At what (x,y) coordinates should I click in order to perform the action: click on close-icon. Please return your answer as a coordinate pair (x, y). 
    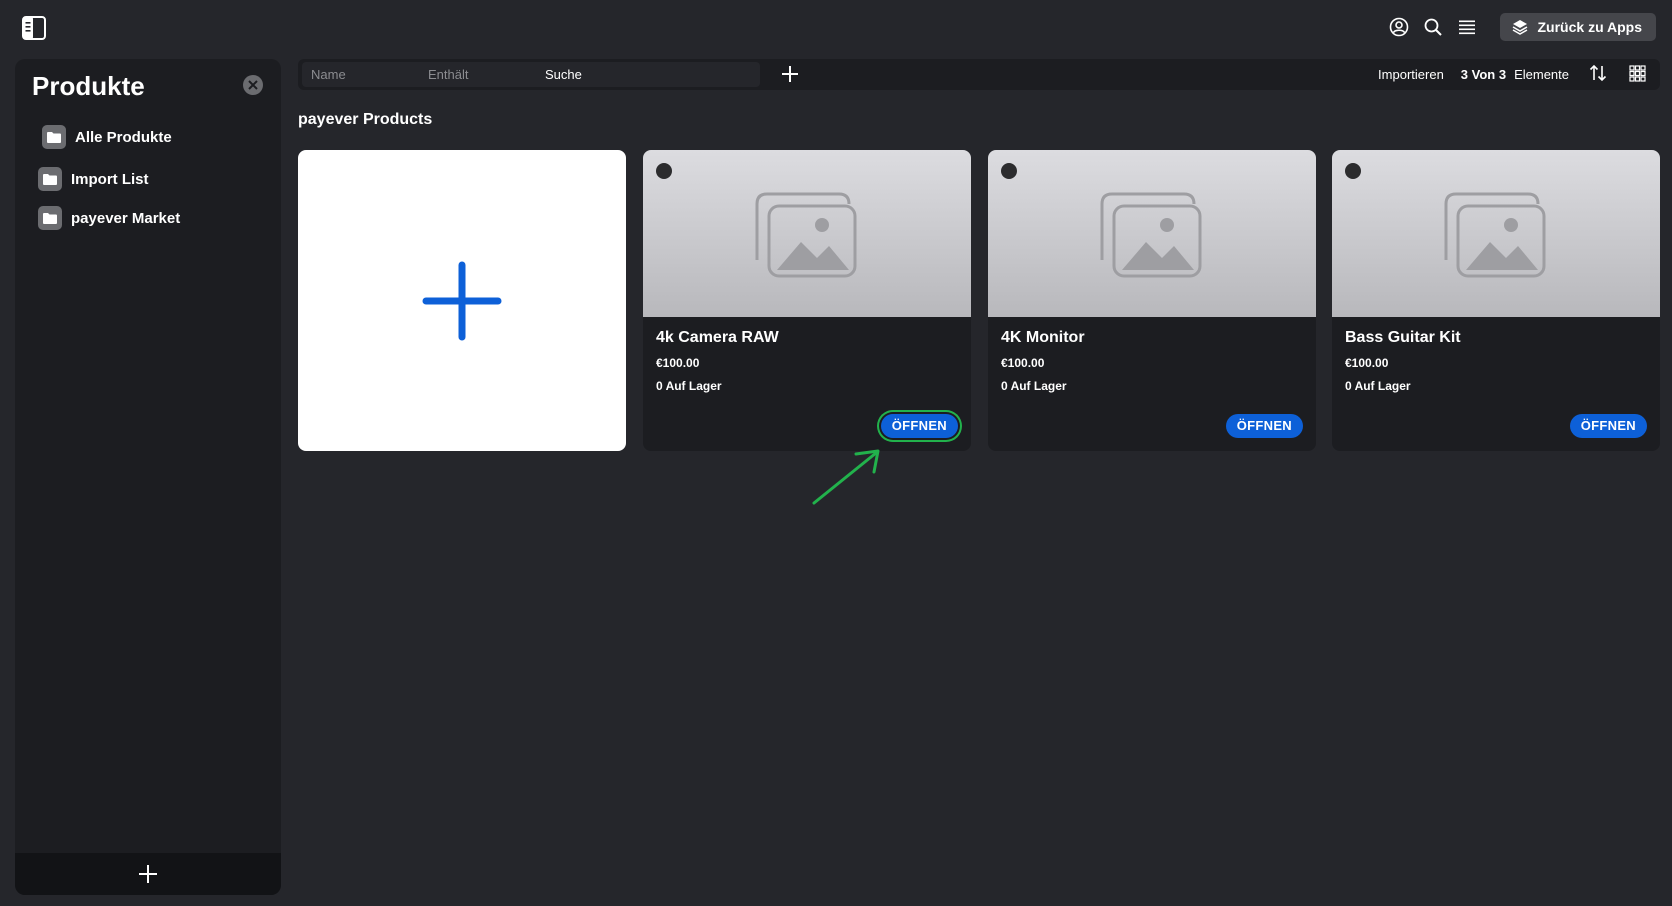
    Looking at the image, I should click on (253, 85).